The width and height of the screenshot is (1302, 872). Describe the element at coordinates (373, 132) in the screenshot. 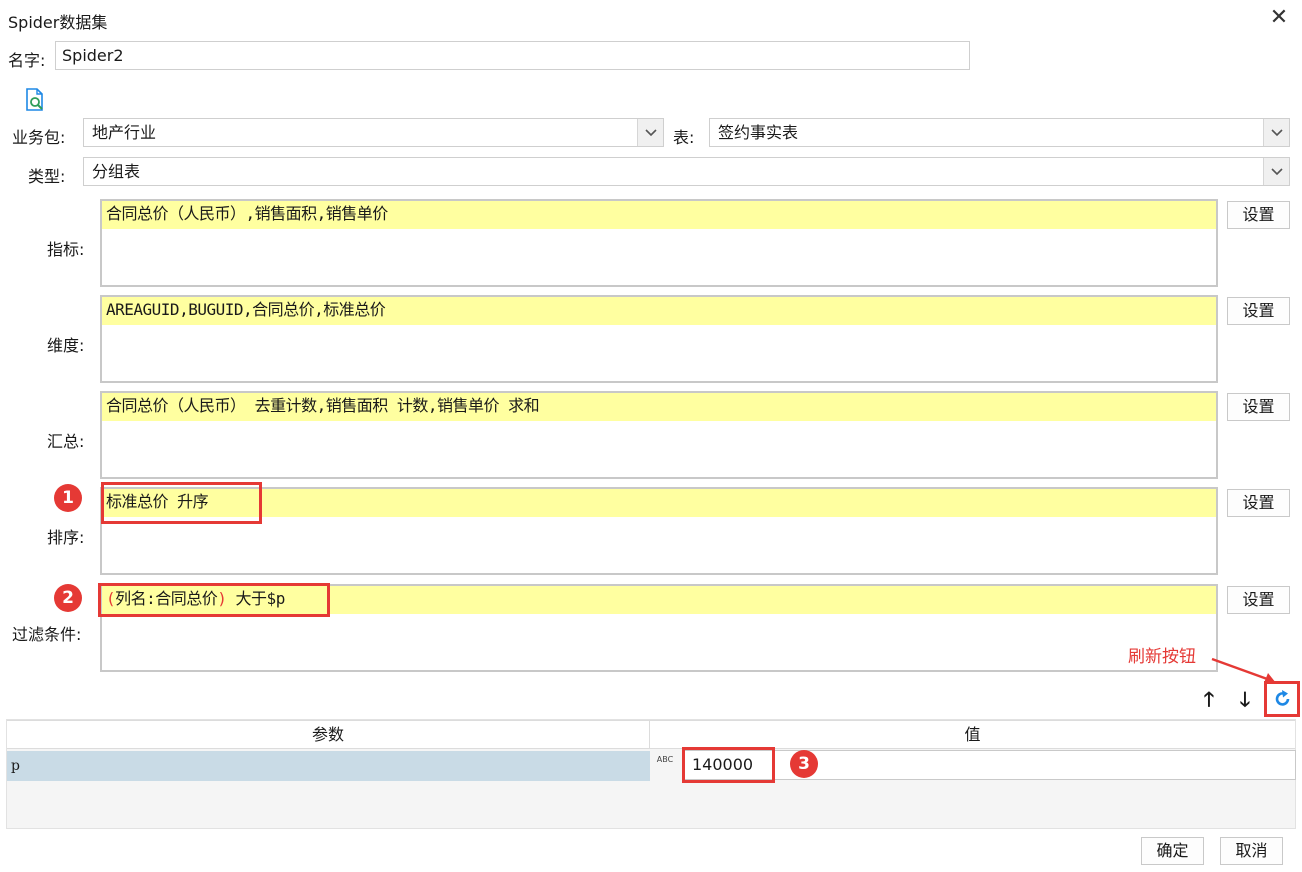

I see `business-pack-select: 地产行业` at that location.